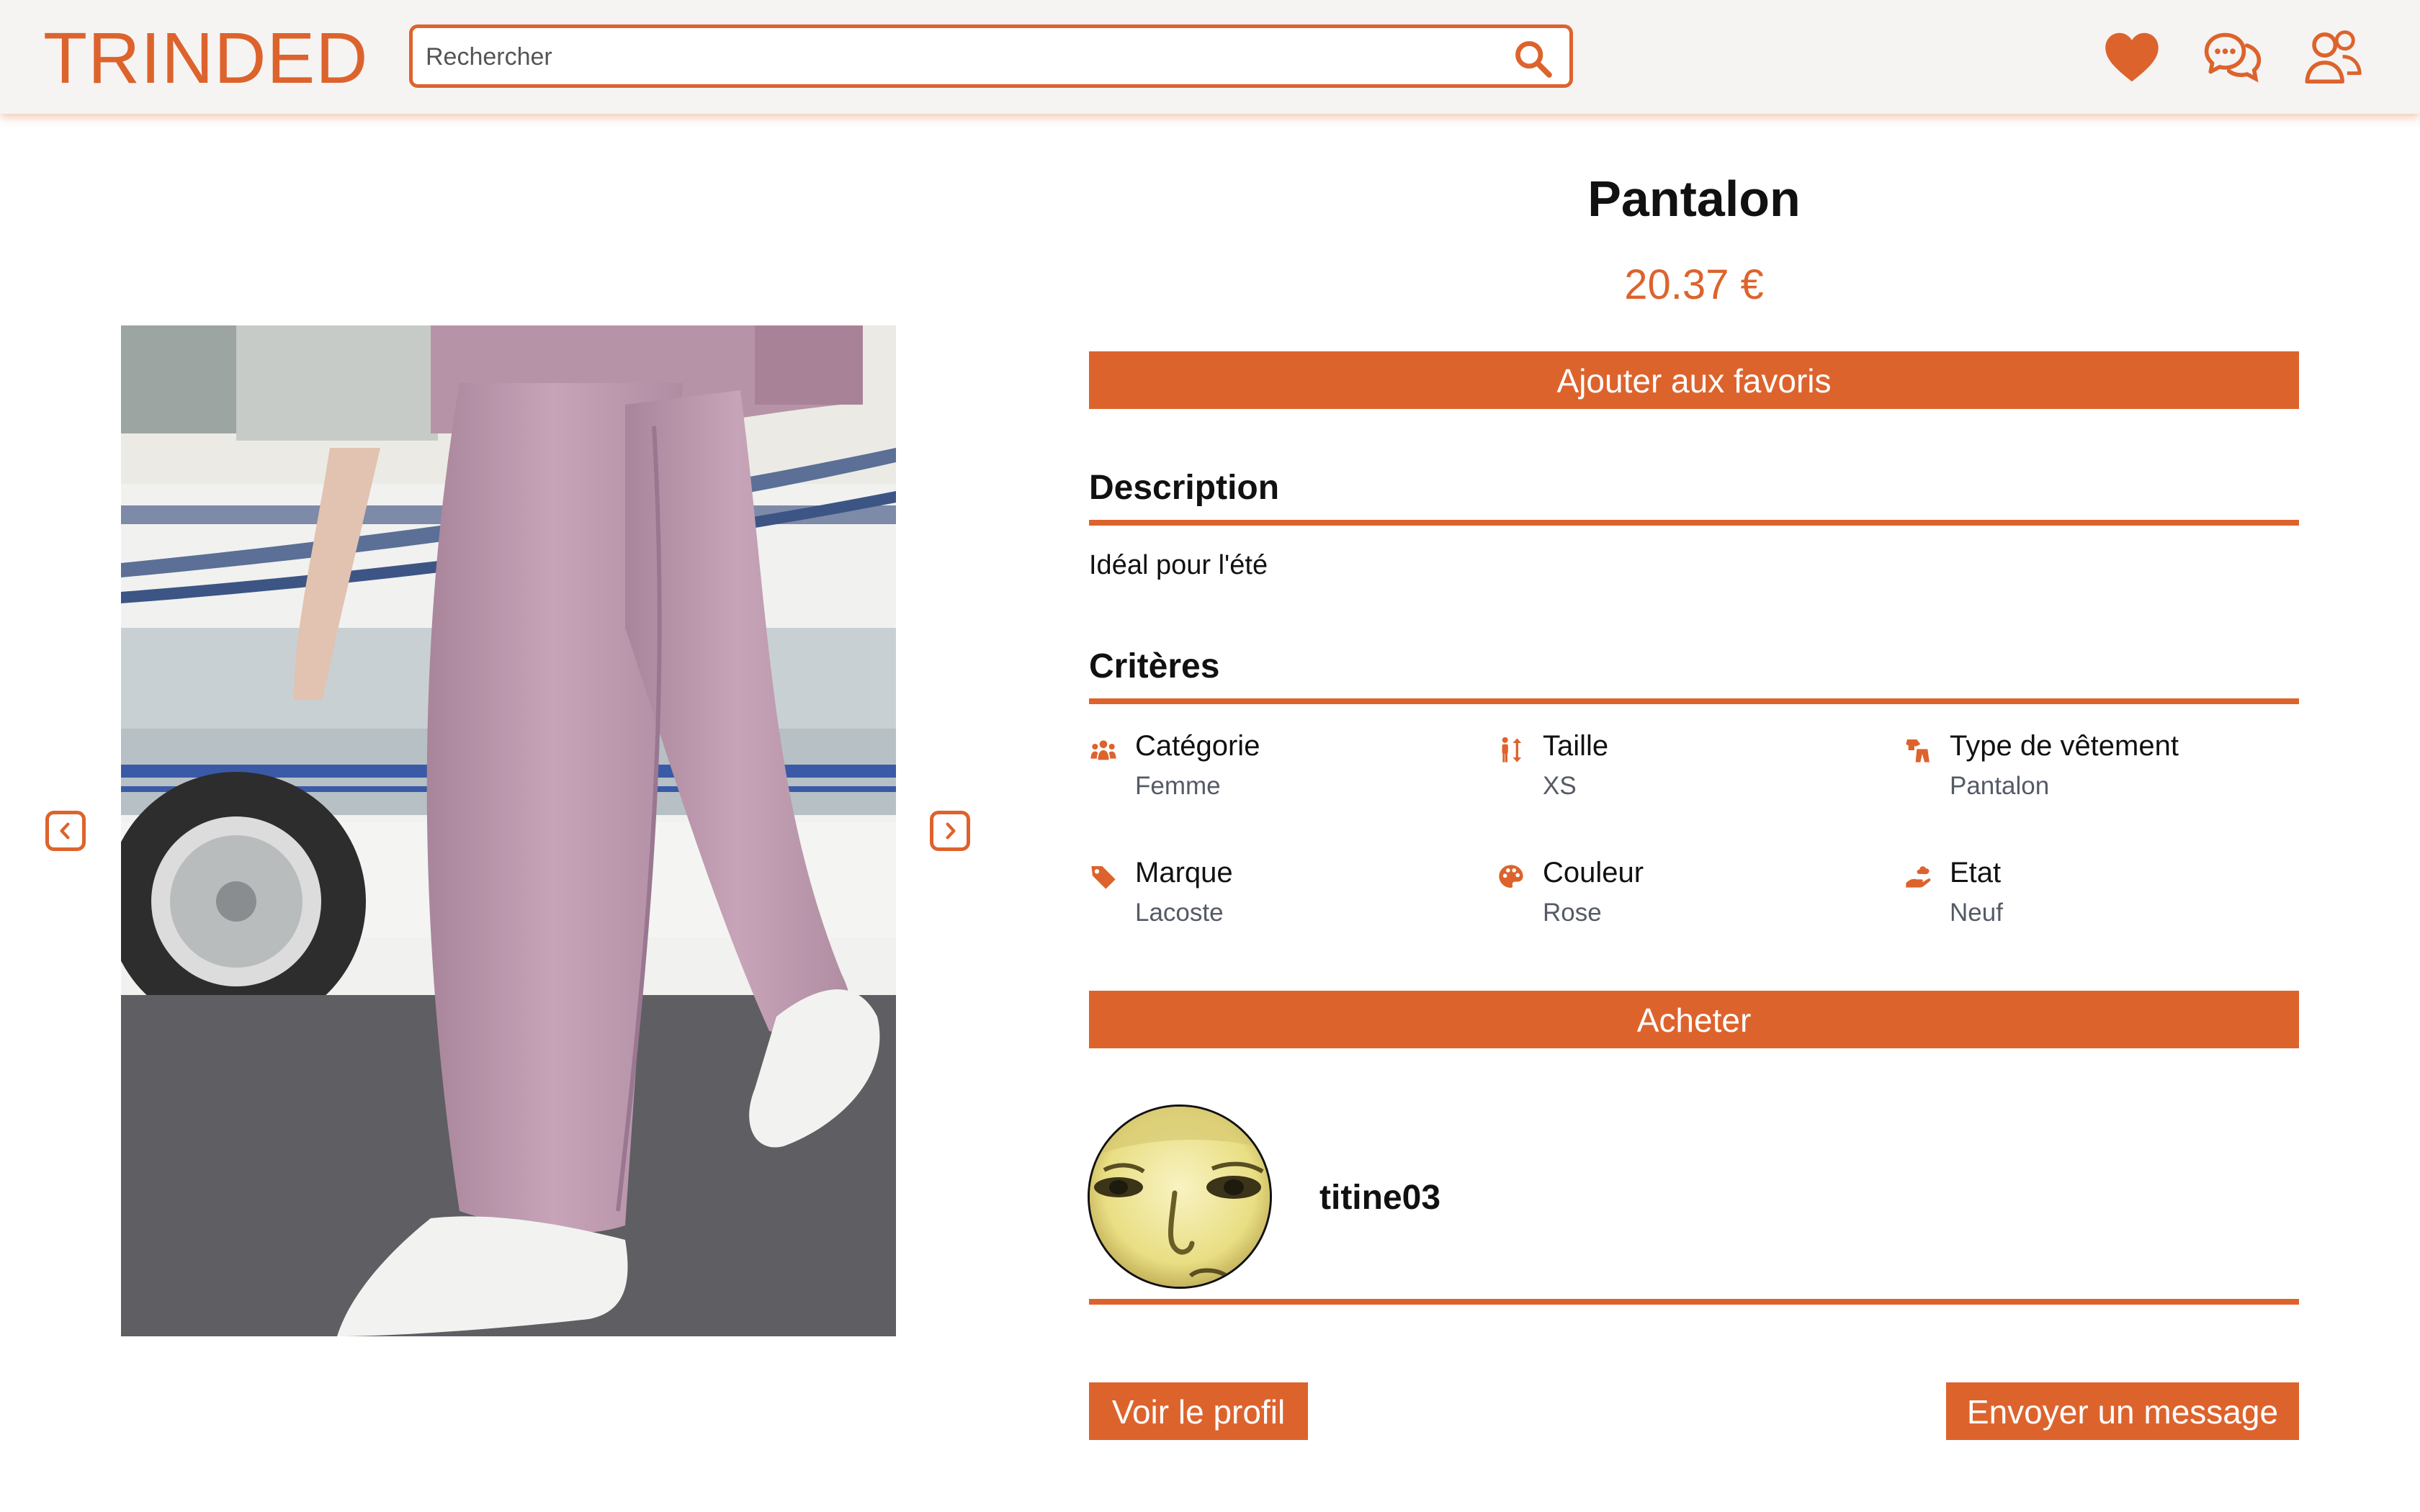 Image resolution: width=2420 pixels, height=1512 pixels. What do you see at coordinates (1276, 895) in the screenshot?
I see `criteria-brand: Marque Lacoste` at bounding box center [1276, 895].